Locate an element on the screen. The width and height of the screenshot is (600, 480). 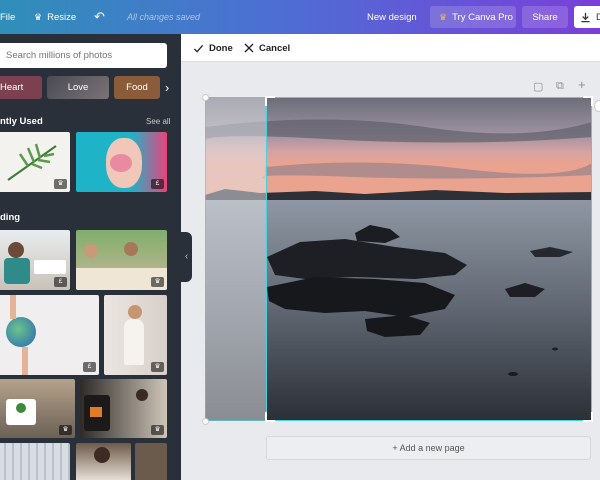
close-icon is located at coordinates (249, 48).